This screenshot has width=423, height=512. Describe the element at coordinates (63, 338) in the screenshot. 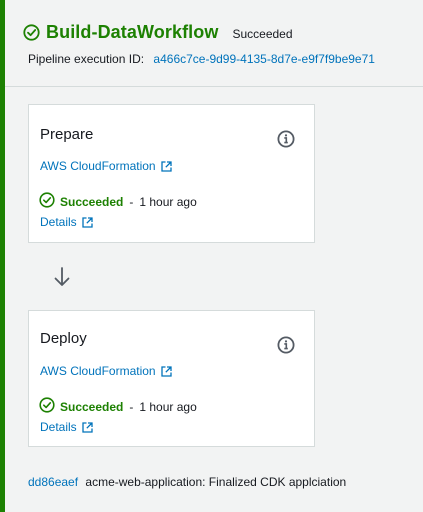

I see `action-name: Deploy` at that location.